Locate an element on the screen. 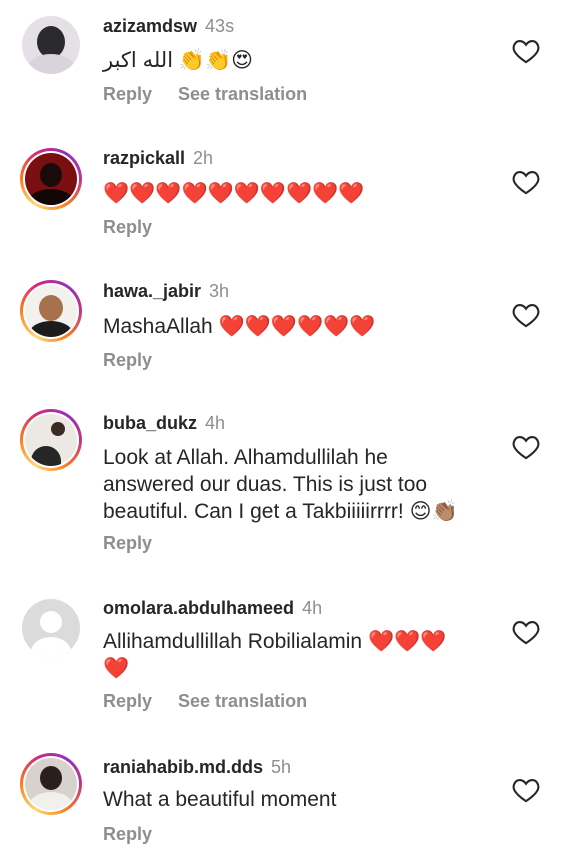 The height and width of the screenshot is (857, 570). timestamp: 43s is located at coordinates (220, 26).